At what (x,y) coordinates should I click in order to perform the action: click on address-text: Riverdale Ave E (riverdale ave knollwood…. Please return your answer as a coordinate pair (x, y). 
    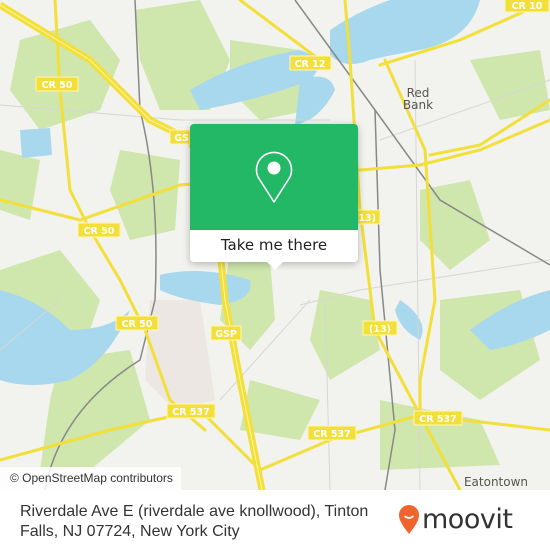
    Looking at the image, I should click on (194, 521).